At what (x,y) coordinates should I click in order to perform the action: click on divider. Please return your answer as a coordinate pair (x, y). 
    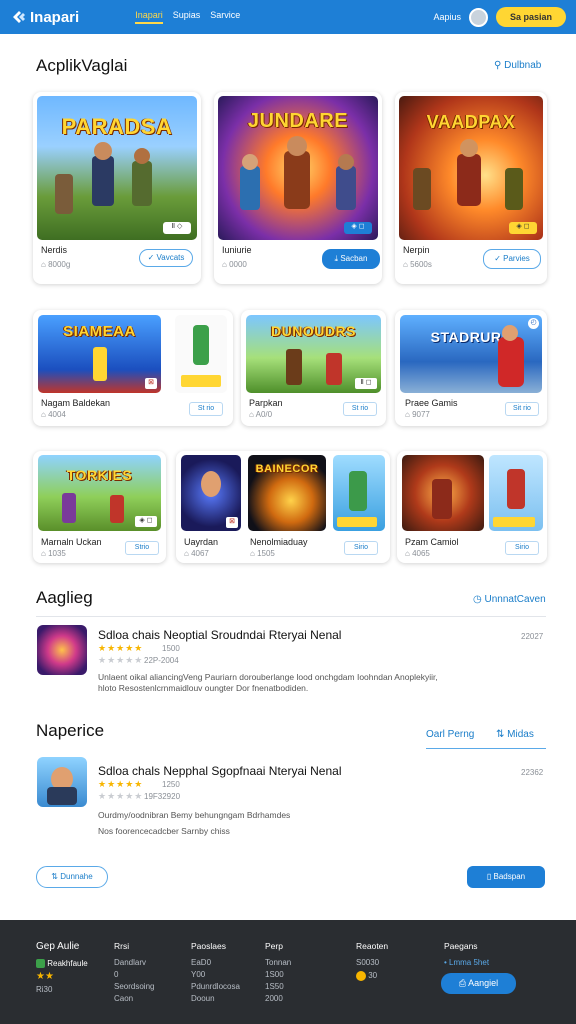
    Looking at the image, I should click on (291, 616).